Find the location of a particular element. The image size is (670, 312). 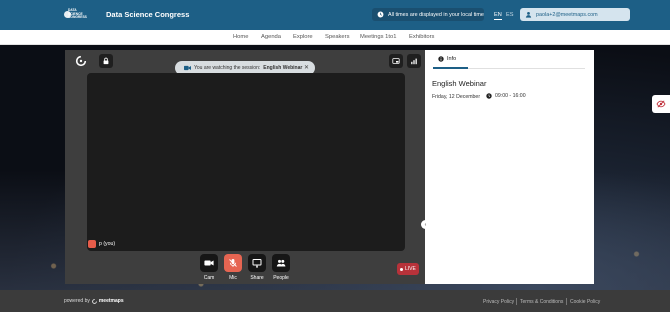

nav-meetings: Meetings 1to1 is located at coordinates (378, 37).